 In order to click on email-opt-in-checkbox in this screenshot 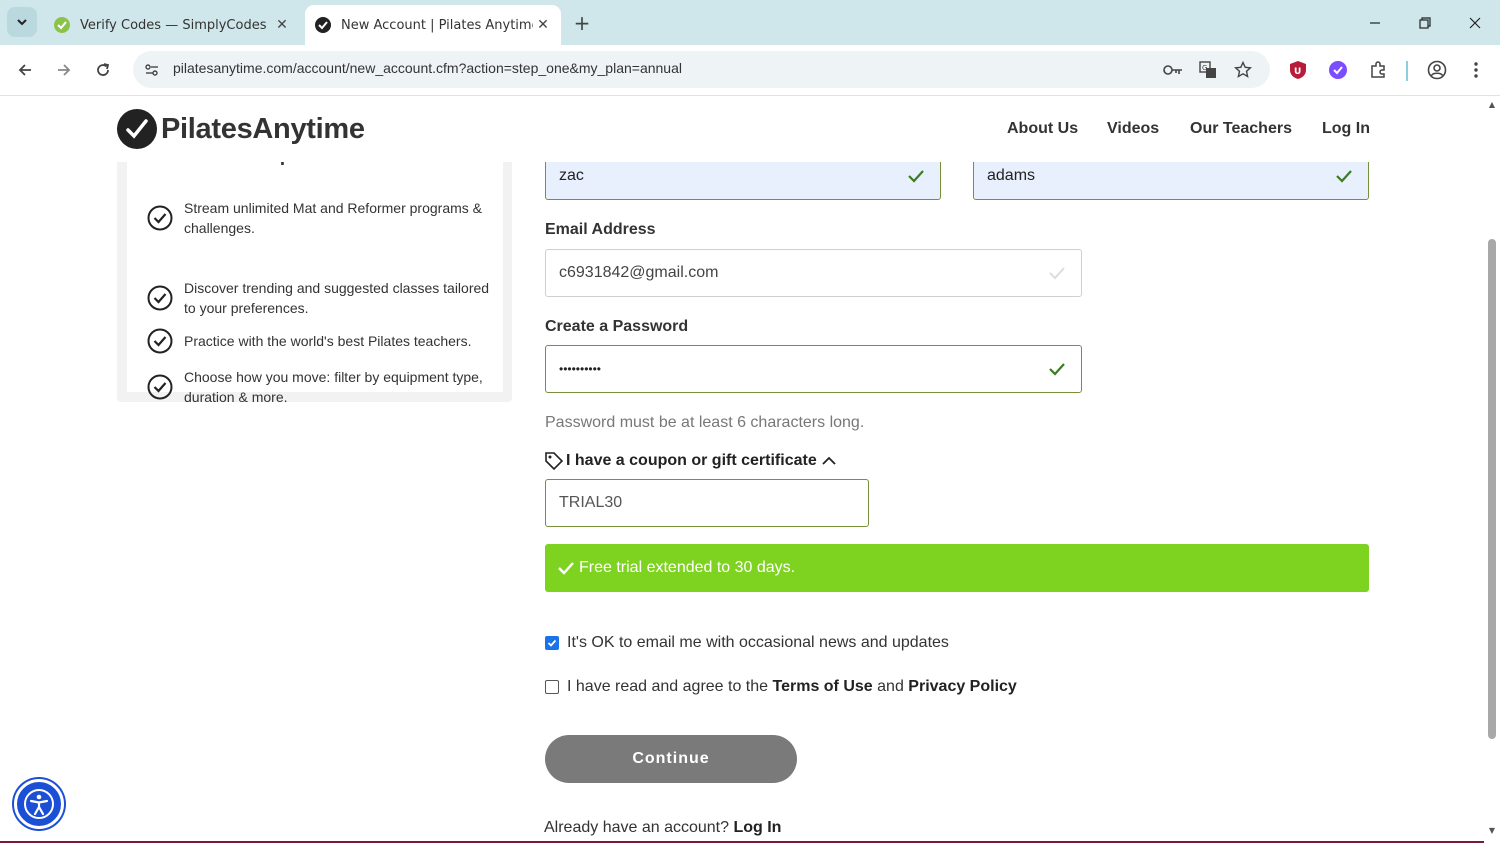, I will do `click(552, 643)`.